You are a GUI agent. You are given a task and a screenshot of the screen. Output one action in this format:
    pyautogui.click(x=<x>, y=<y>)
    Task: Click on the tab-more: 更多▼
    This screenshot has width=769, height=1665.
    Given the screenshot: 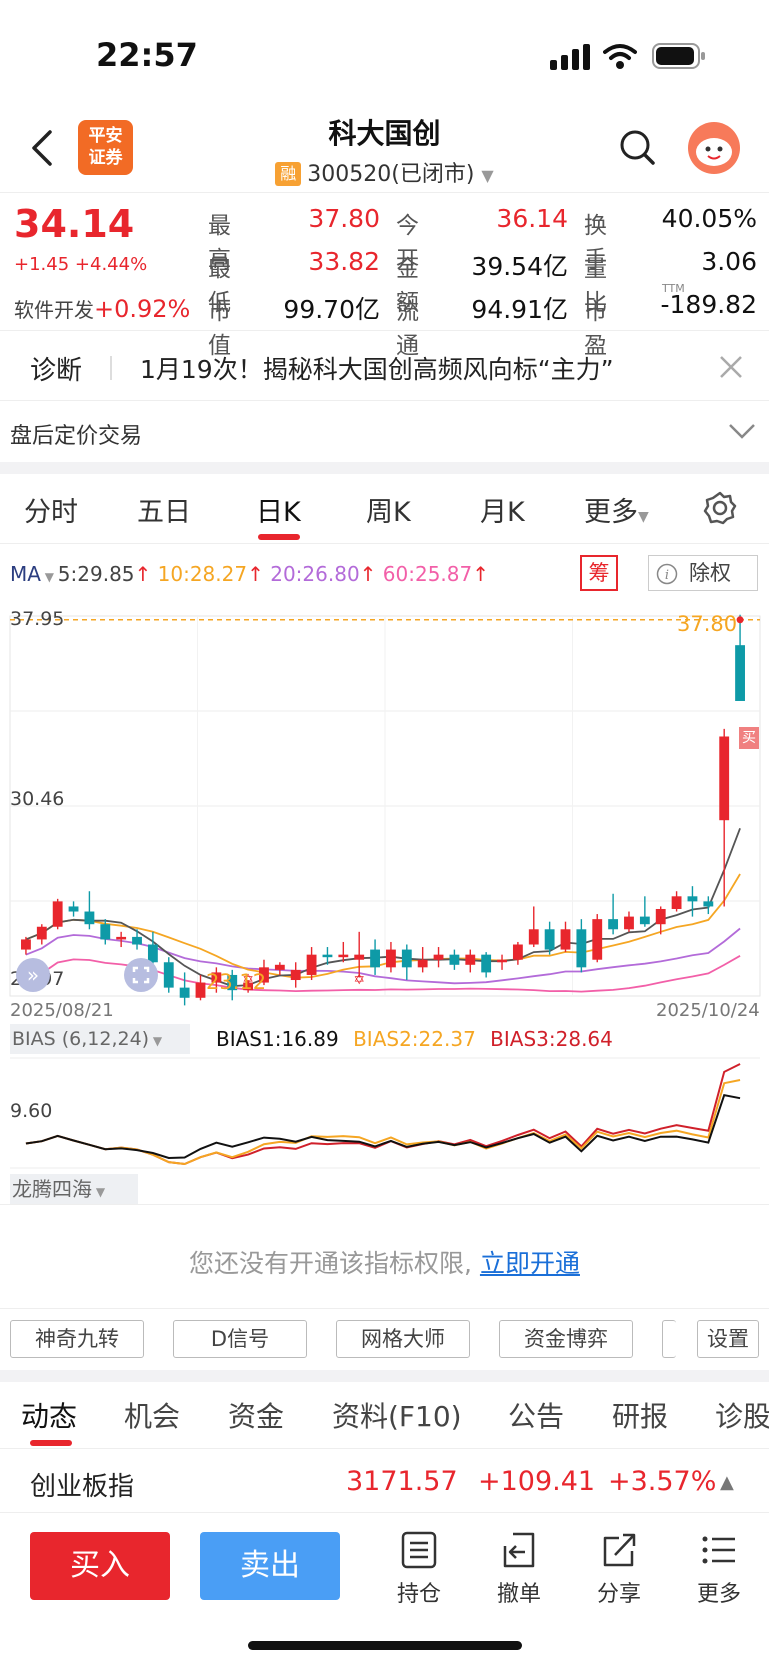 What is the action you would take?
    pyautogui.click(x=616, y=509)
    